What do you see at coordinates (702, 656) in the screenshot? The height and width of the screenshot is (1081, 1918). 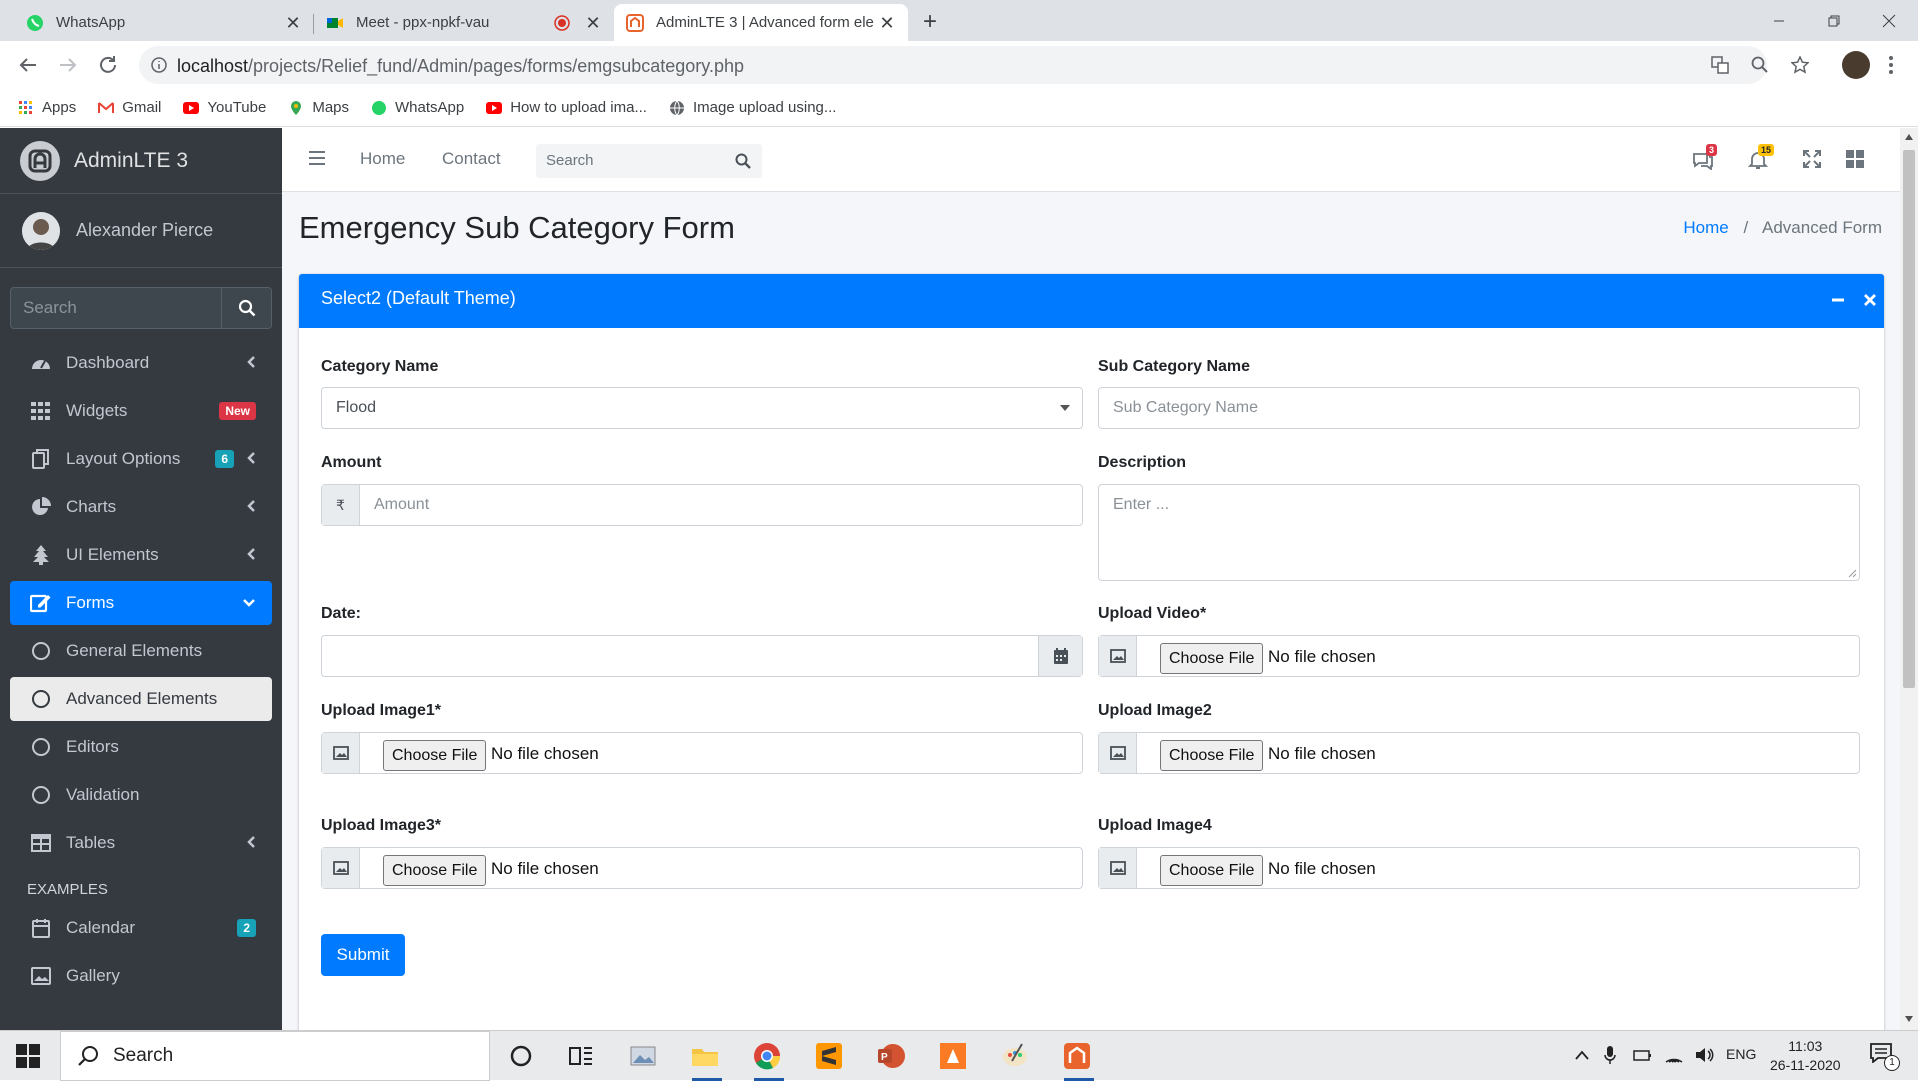 I see `date-input` at bounding box center [702, 656].